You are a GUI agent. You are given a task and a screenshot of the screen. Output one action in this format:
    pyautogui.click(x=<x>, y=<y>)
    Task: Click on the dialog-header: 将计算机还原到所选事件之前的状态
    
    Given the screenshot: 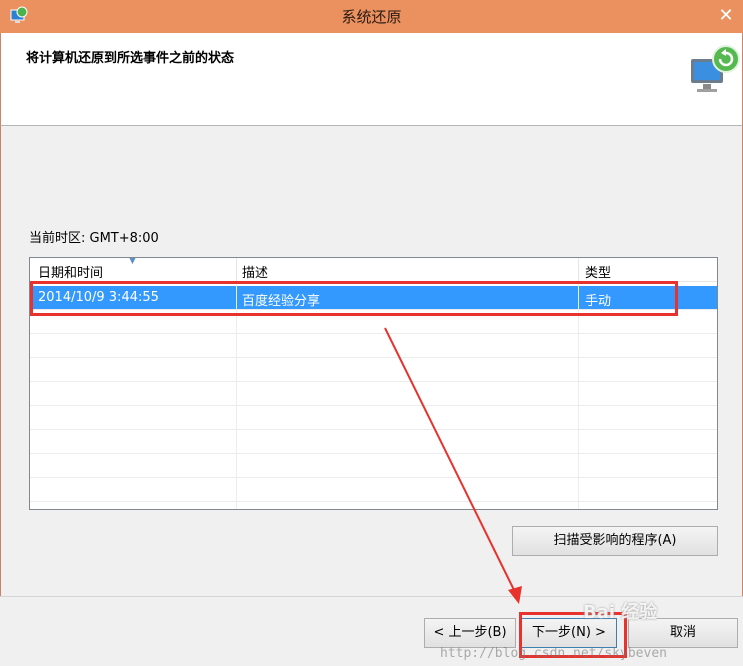 What is the action you would take?
    pyautogui.click(x=371, y=79)
    